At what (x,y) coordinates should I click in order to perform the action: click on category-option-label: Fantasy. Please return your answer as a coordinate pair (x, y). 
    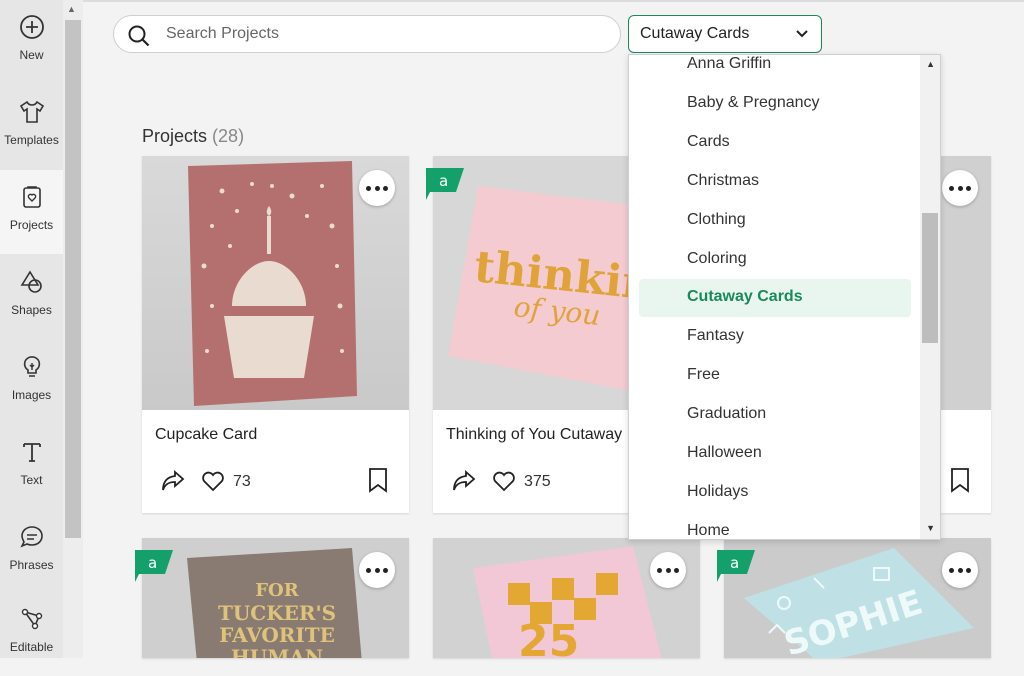
    Looking at the image, I should click on (715, 335).